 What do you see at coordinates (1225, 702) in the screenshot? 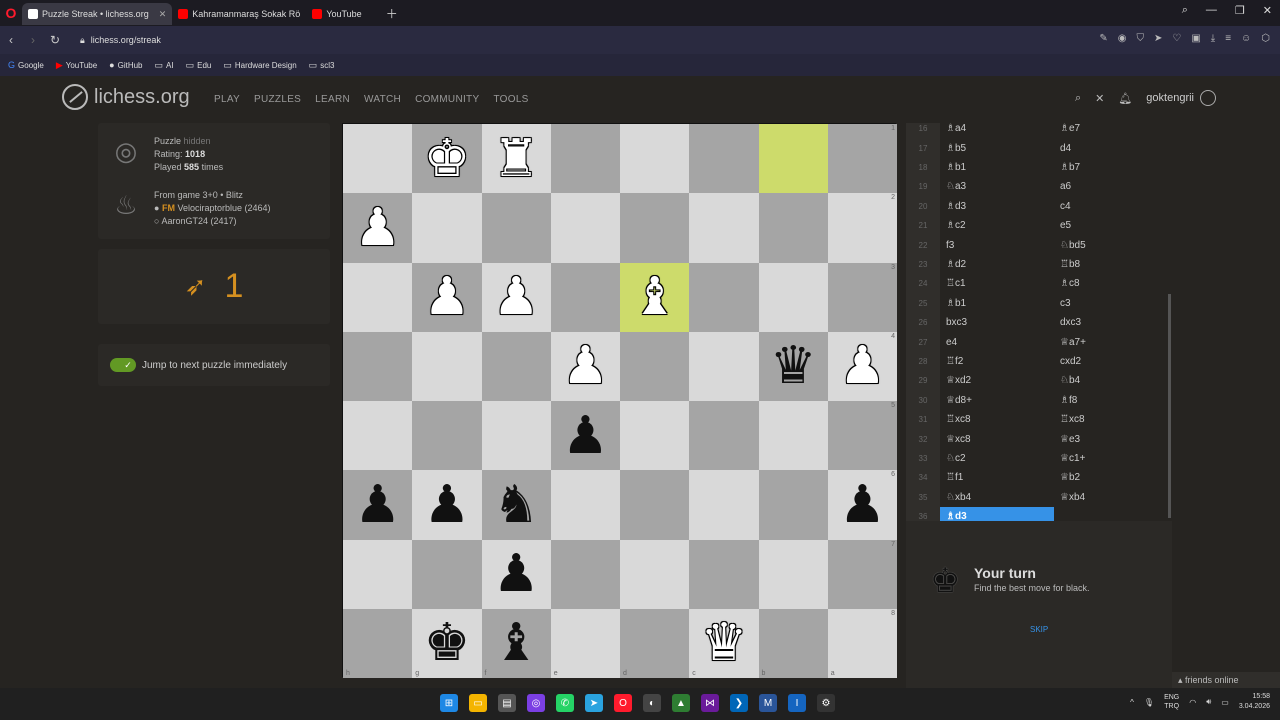
I see `battery-icon: ▭` at bounding box center [1225, 702].